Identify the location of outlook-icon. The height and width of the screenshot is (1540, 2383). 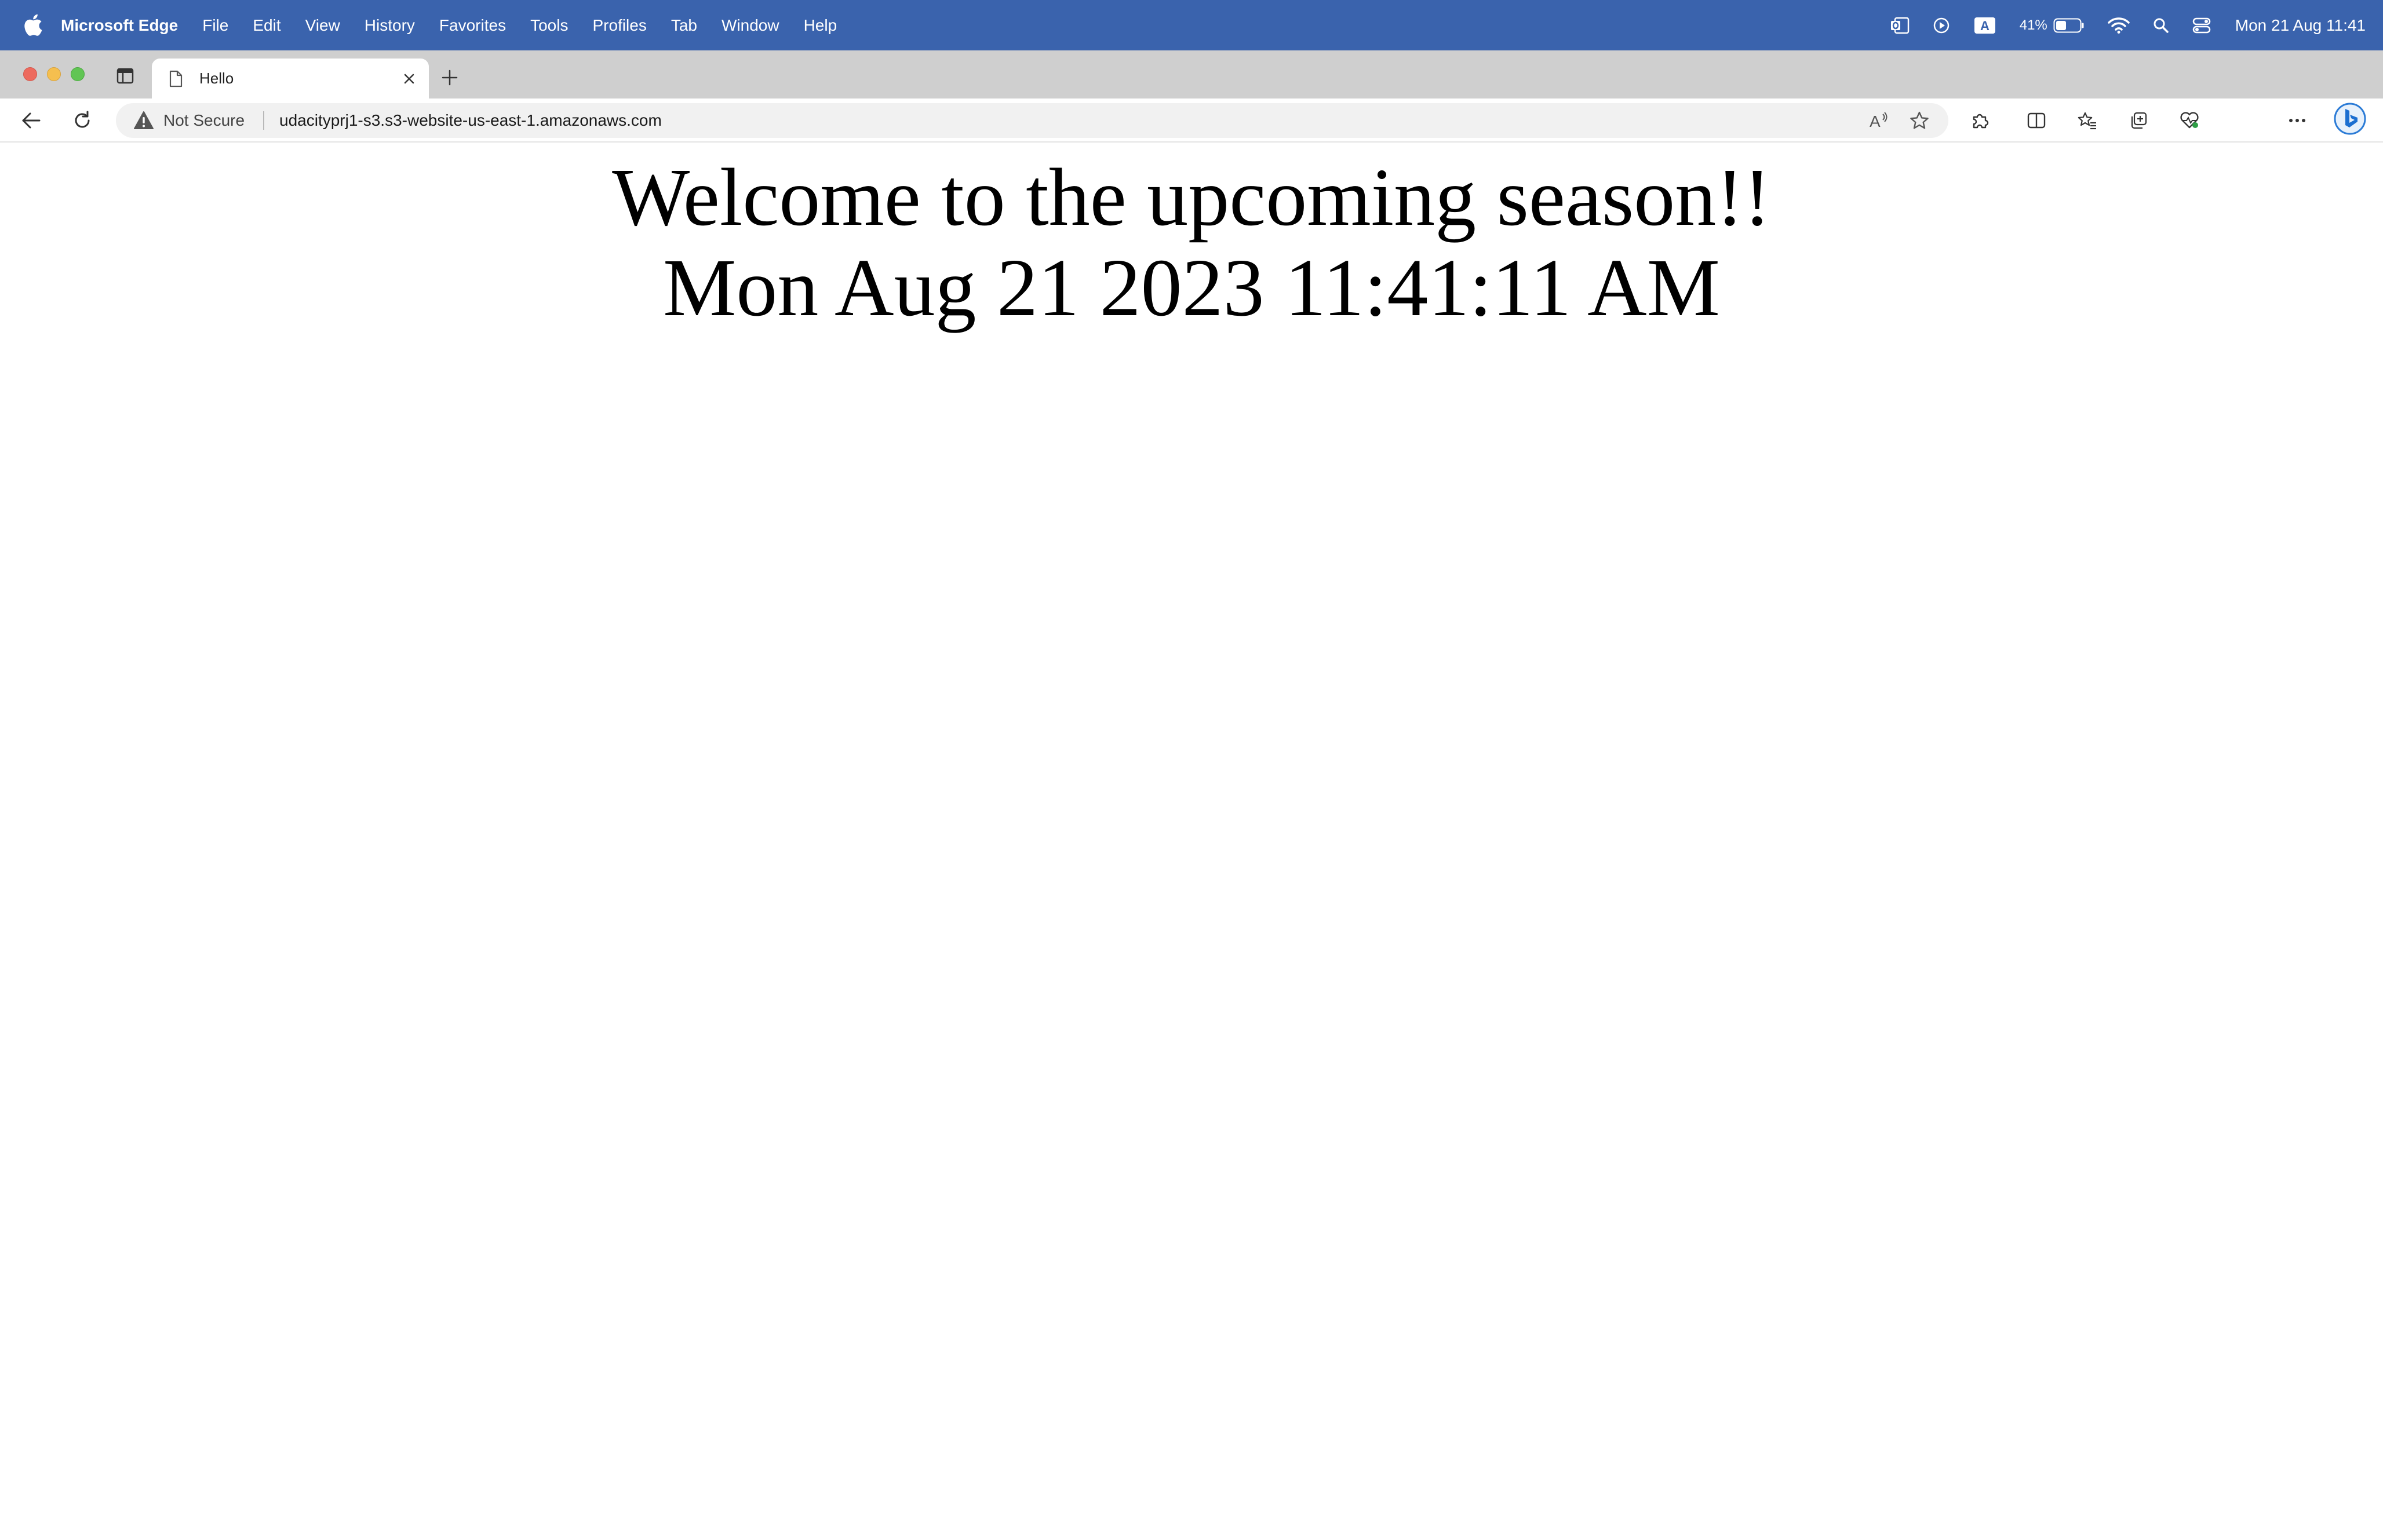
(1900, 26).